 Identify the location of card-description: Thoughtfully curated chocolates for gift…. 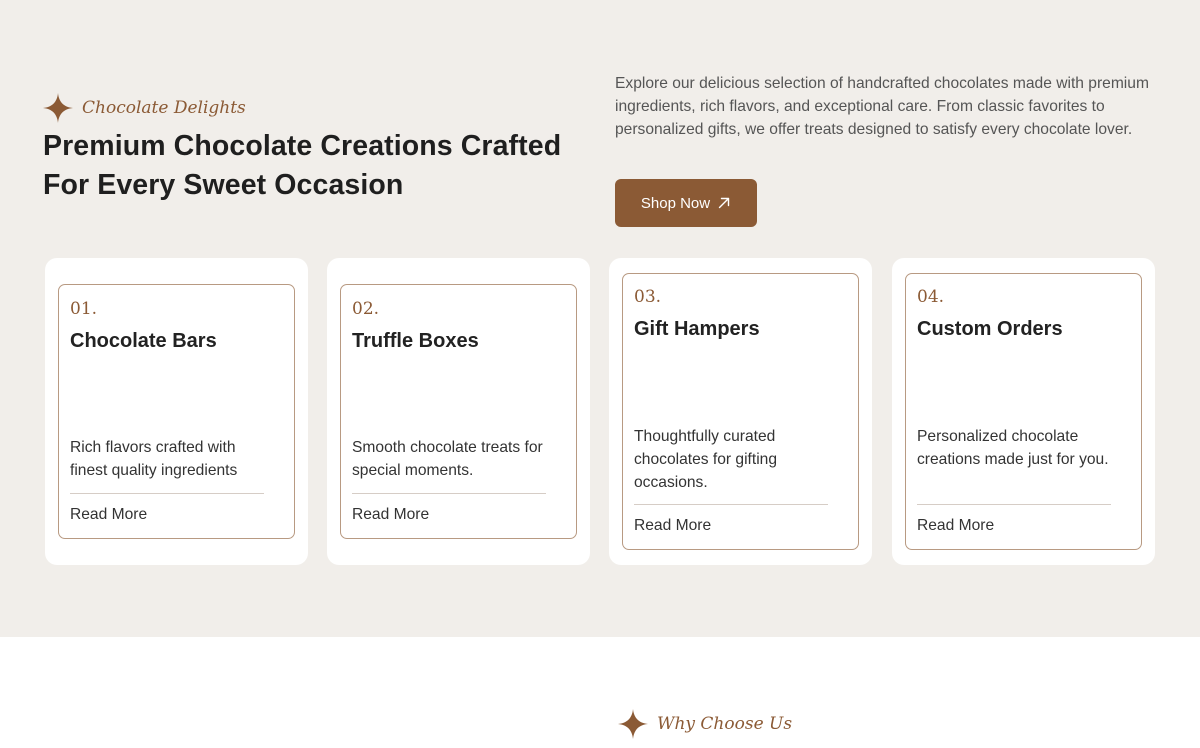
(706, 459).